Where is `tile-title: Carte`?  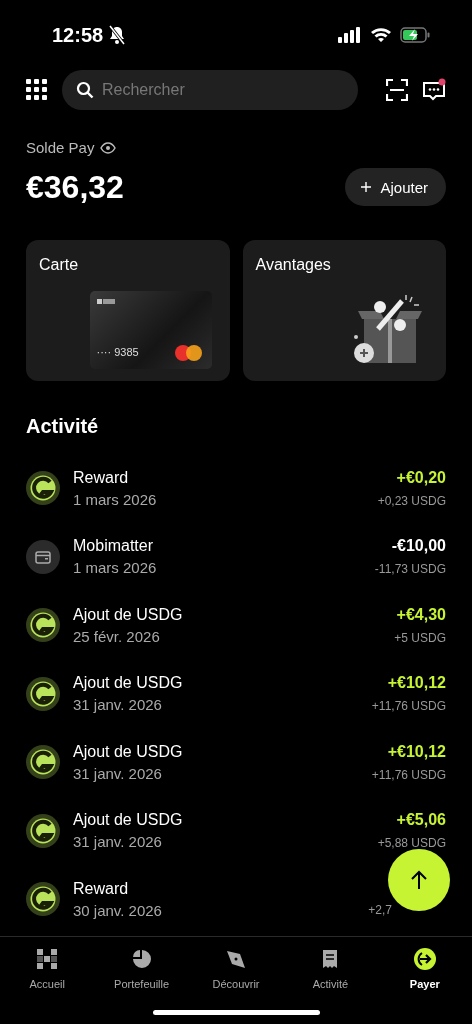
tile-title: Carte is located at coordinates (59, 265).